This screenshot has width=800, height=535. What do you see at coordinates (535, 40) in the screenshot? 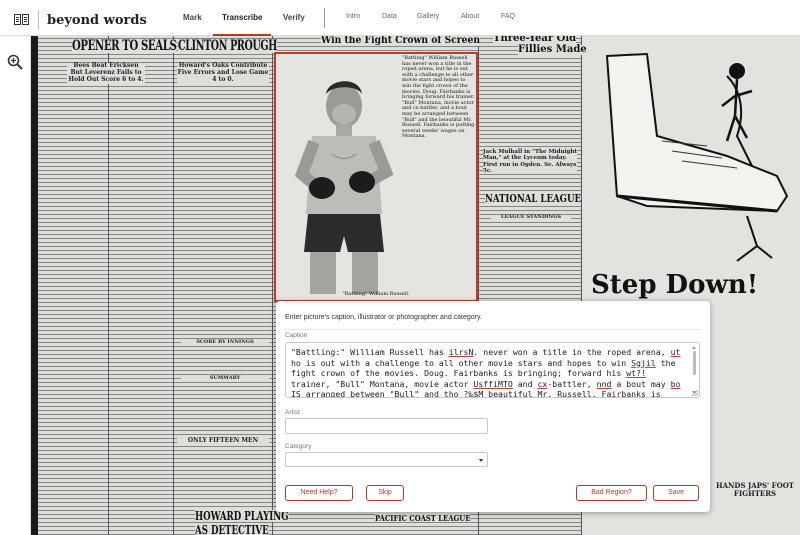
I see `headline: Three-Year Old` at bounding box center [535, 40].